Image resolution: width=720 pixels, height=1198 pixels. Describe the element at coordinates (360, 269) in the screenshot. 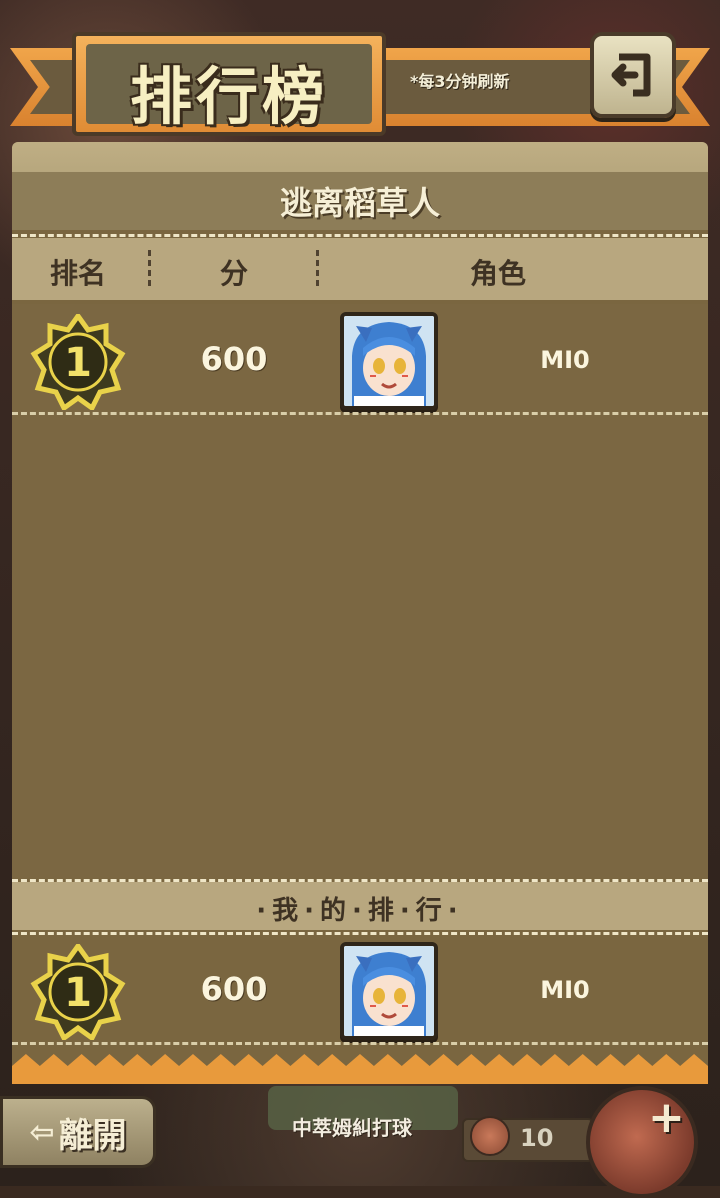

I see `column-header: 排名 分 角色` at that location.